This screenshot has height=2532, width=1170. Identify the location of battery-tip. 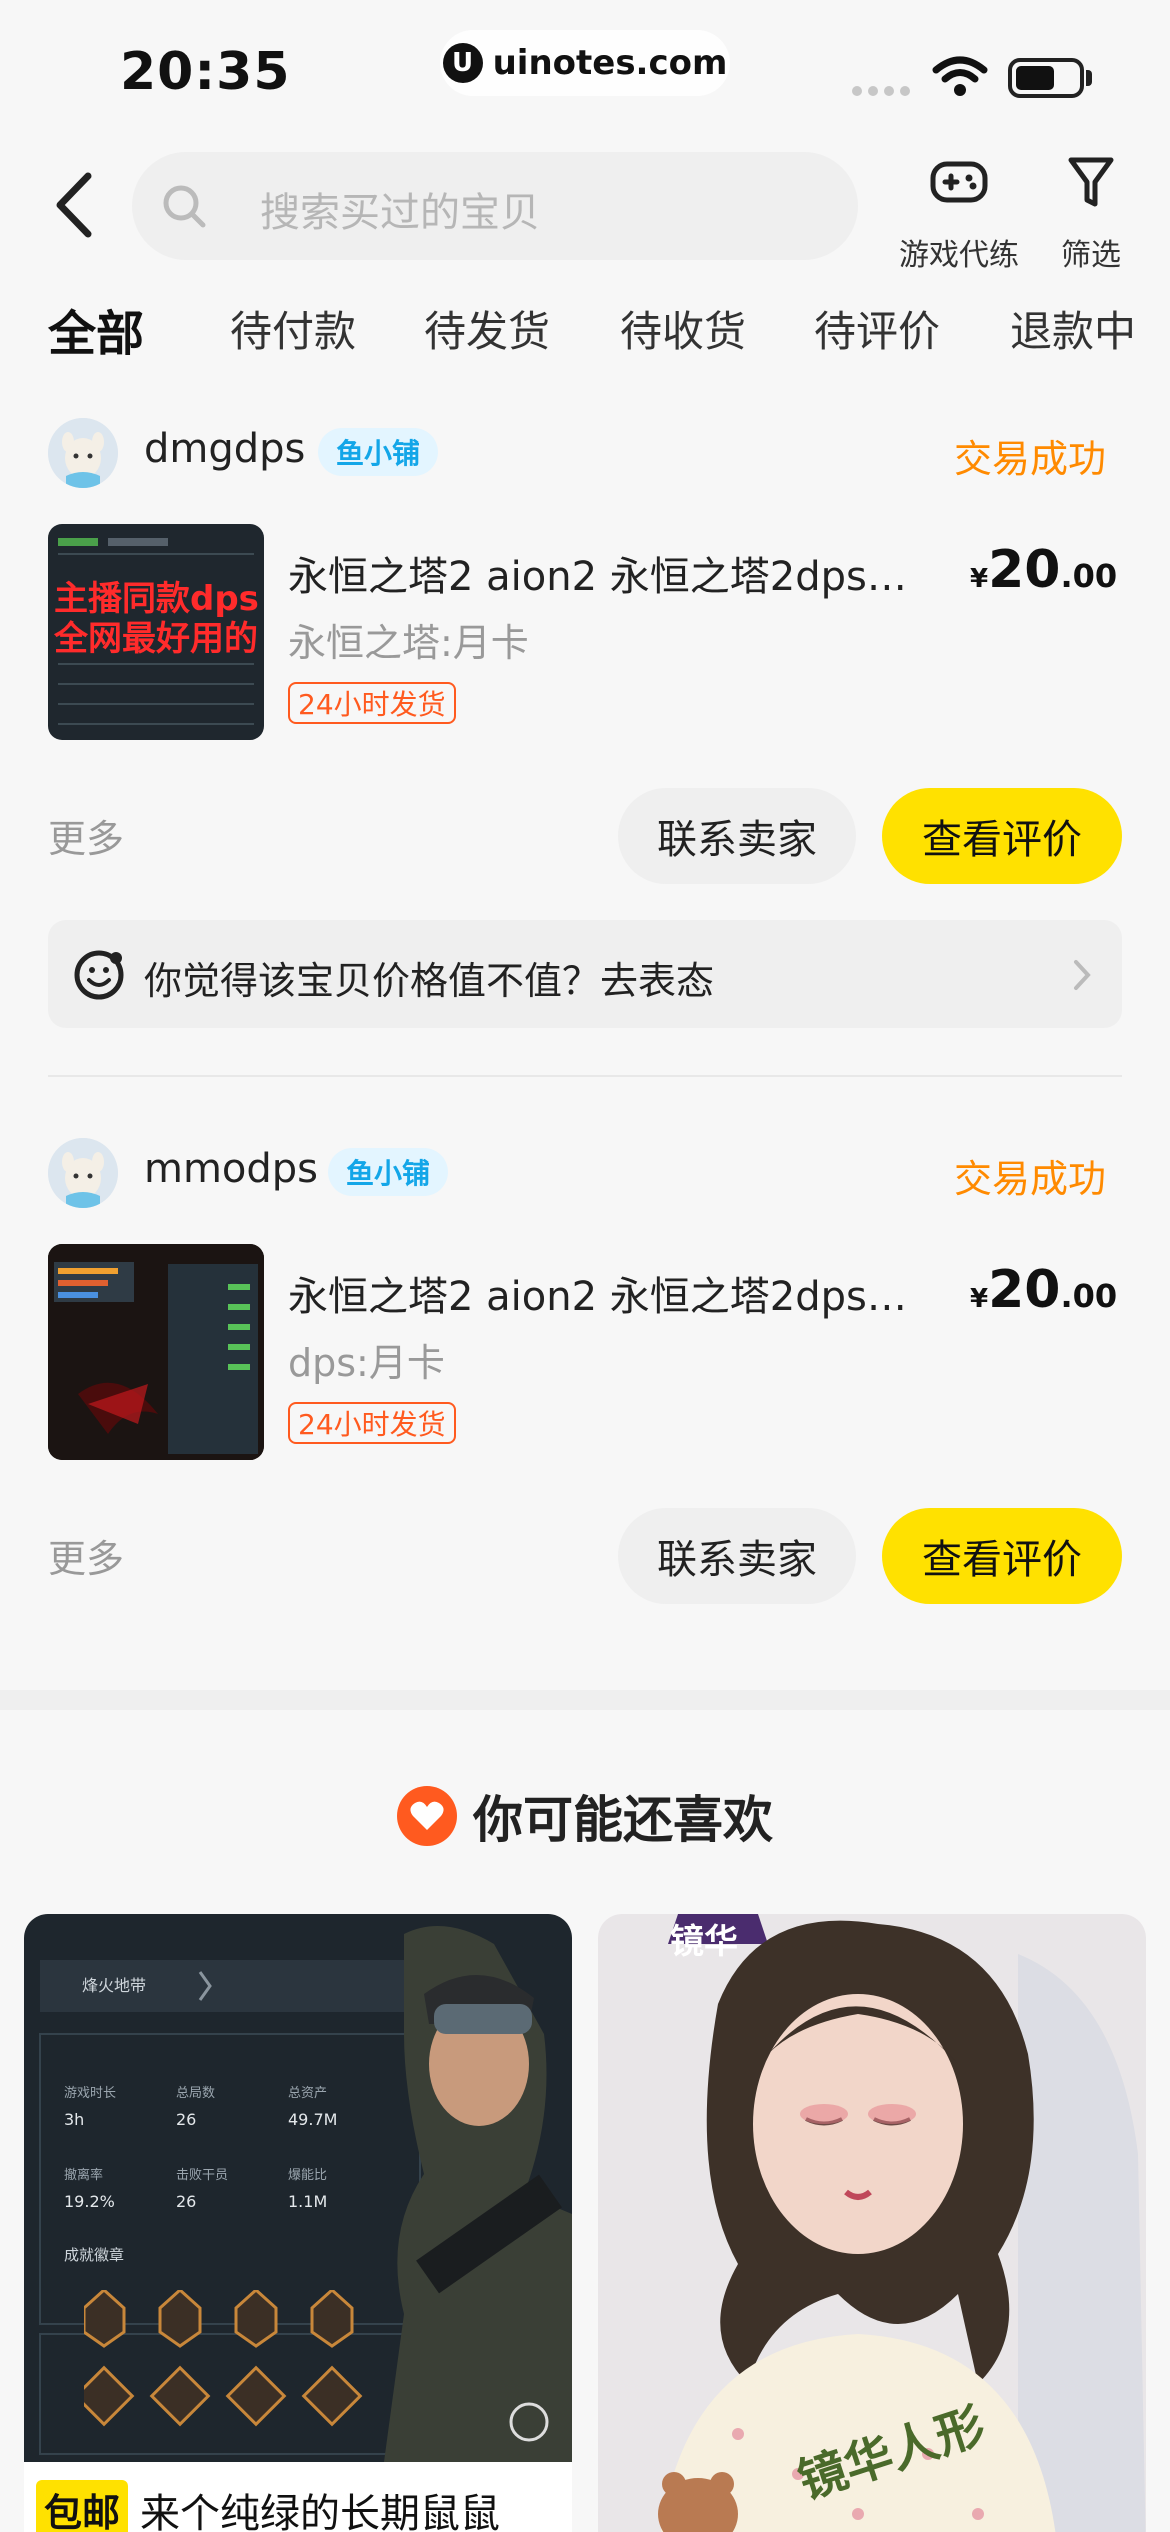
(1089, 78).